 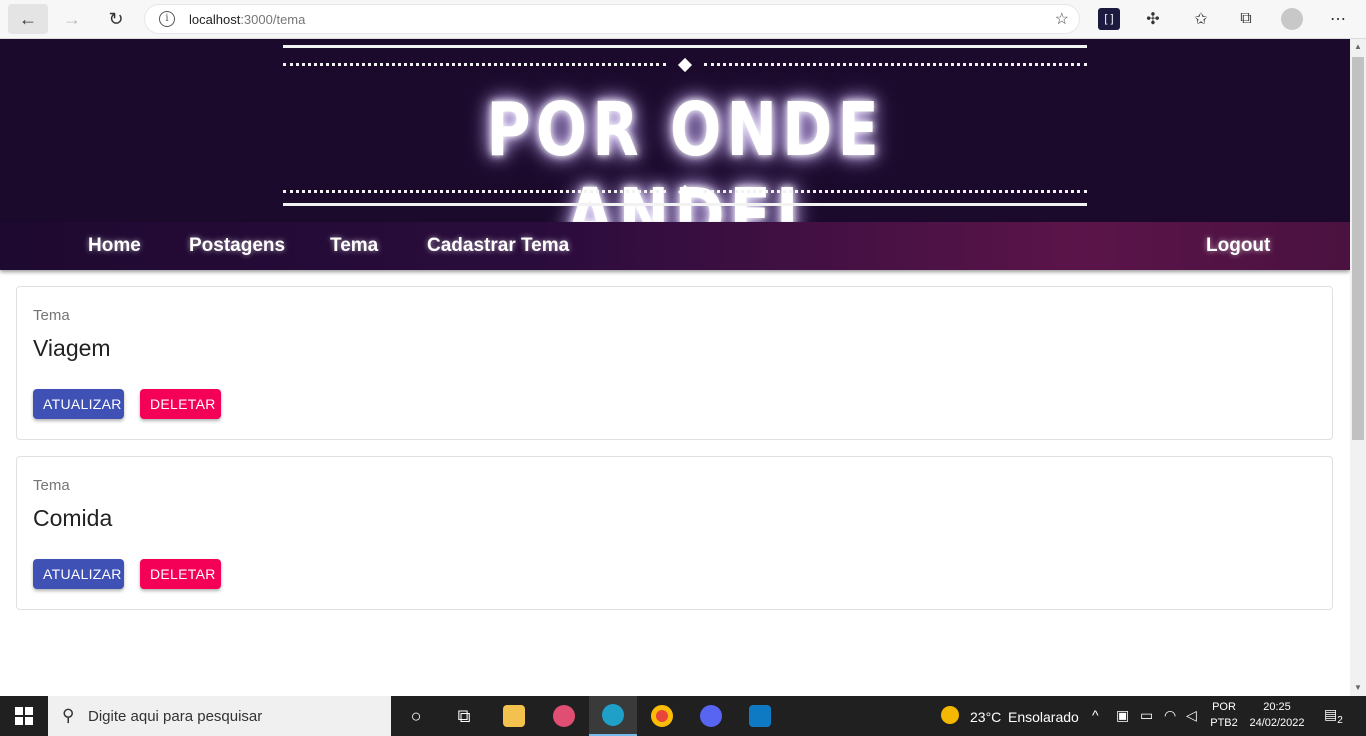 What do you see at coordinates (711, 716) in the screenshot?
I see `discord-icon` at bounding box center [711, 716].